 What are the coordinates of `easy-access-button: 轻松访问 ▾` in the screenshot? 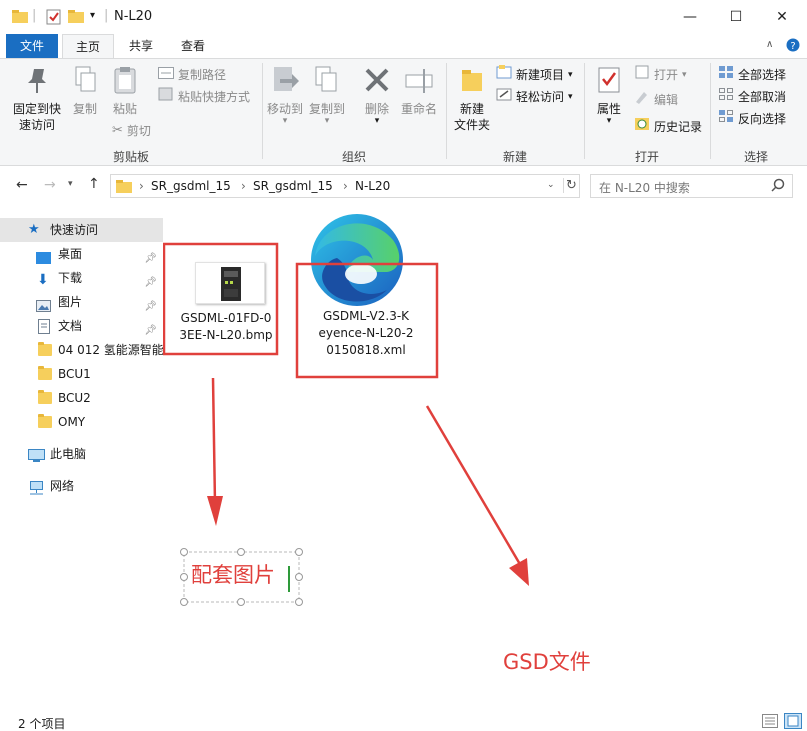 It's located at (534, 97).